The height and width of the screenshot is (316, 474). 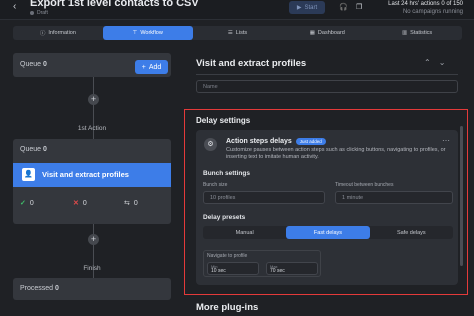 I want to click on timeout-input: 1 minute, so click(x=394, y=197).